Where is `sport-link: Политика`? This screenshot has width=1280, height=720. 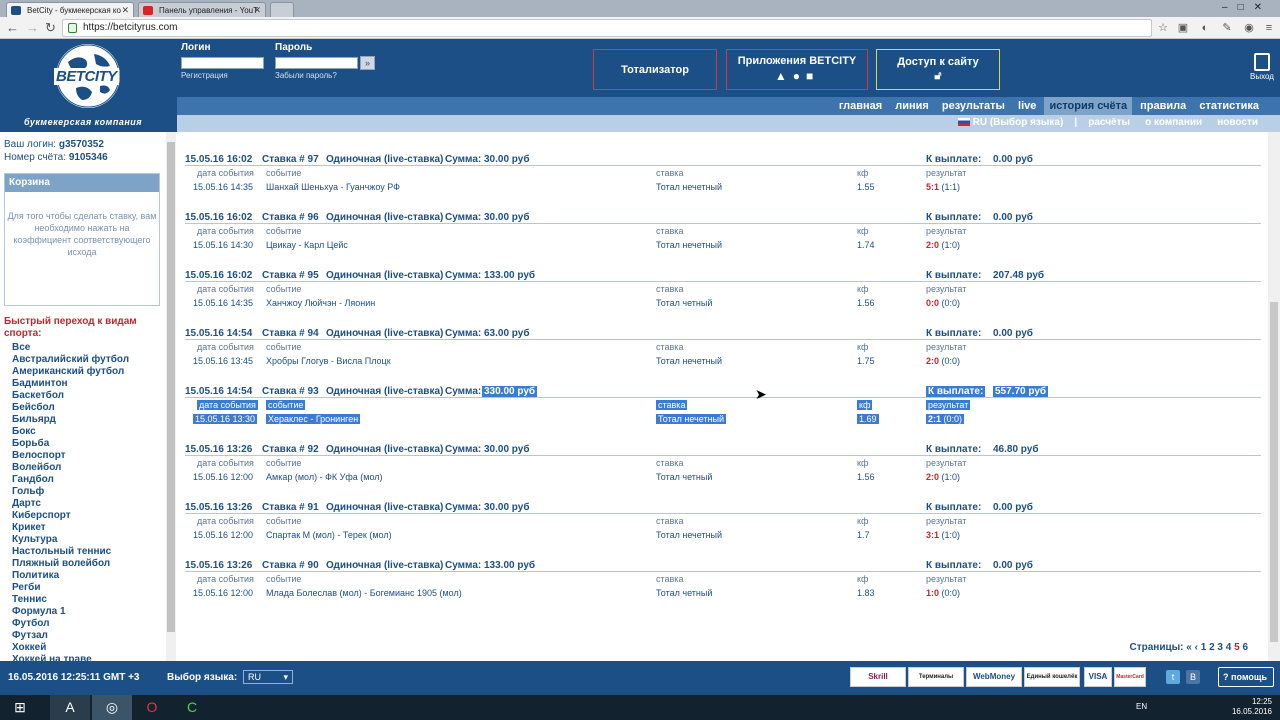
sport-link: Политика is located at coordinates (70, 576).